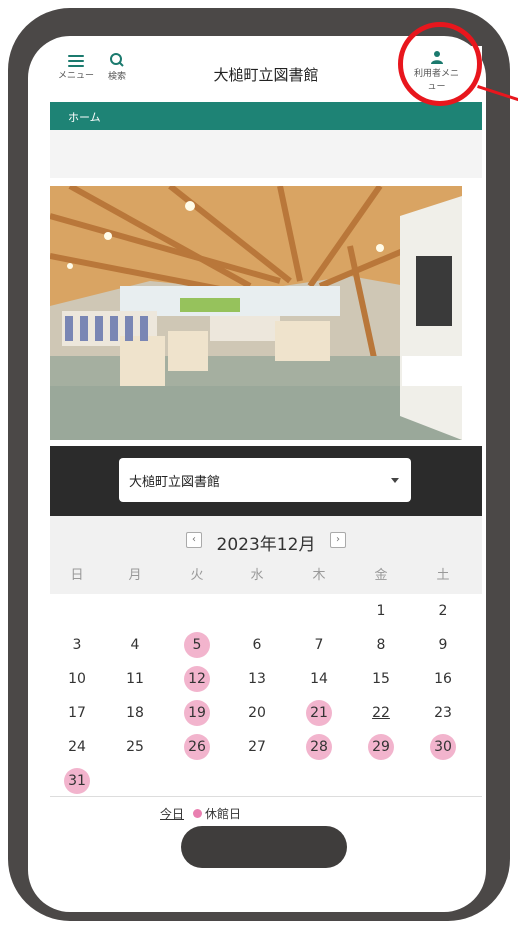  Describe the element at coordinates (77, 575) in the screenshot. I see `weekday-label: 日` at that location.